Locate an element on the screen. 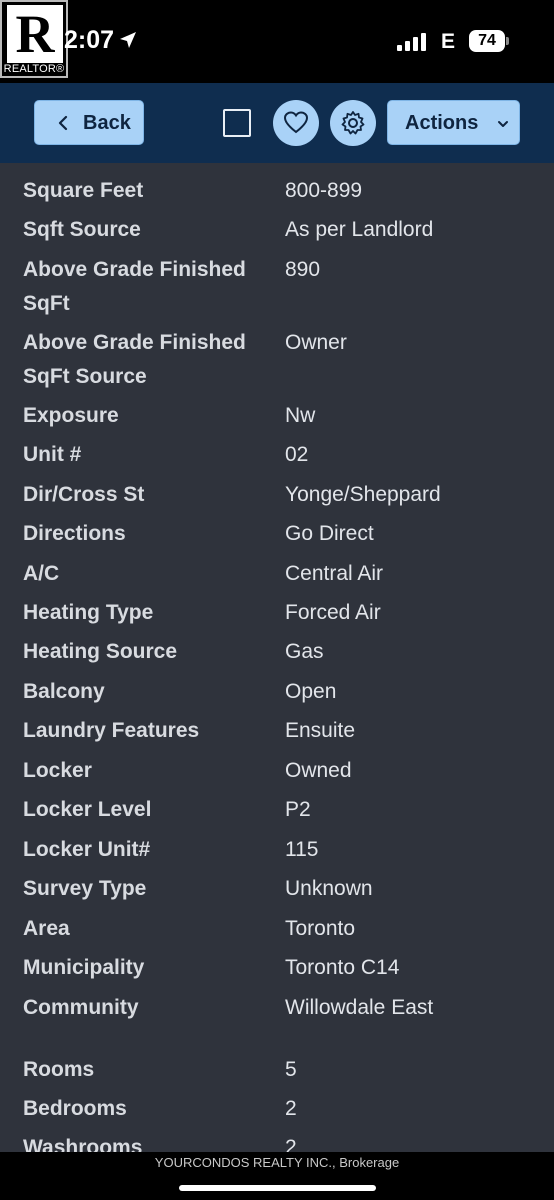  toolbar: Back Actions is located at coordinates (277, 123).